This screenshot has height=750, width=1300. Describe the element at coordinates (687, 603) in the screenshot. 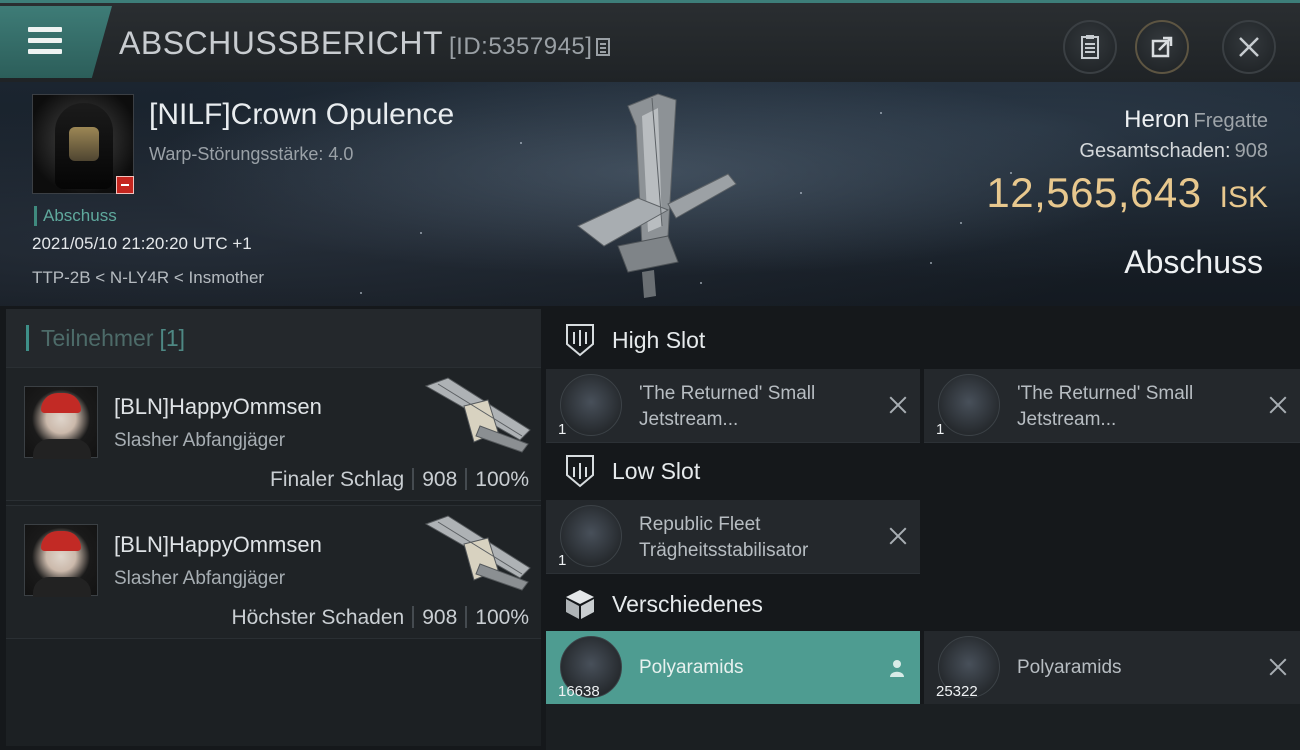

I see `misc-title: Verschiedenes` at that location.